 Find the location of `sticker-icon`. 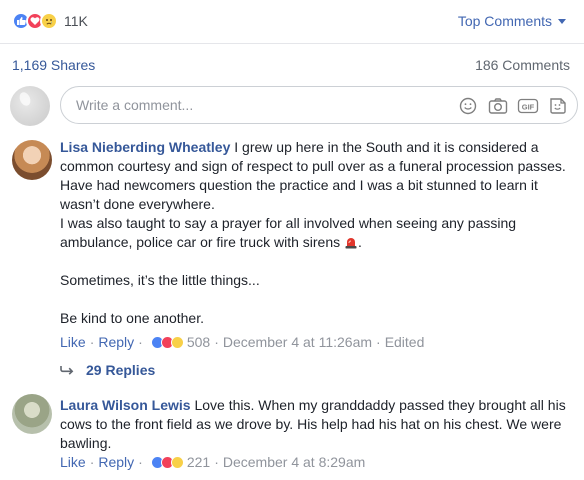

sticker-icon is located at coordinates (558, 106).